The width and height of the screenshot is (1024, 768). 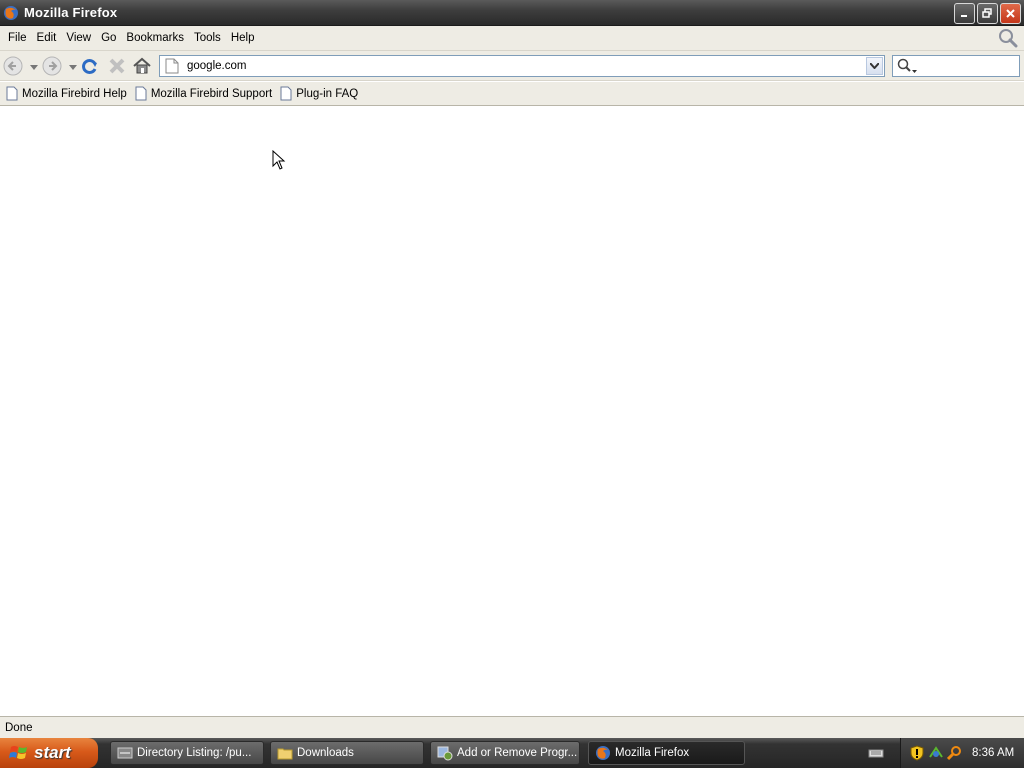 I want to click on bookmark-label: Mozilla Firebird Support, so click(x=211, y=93).